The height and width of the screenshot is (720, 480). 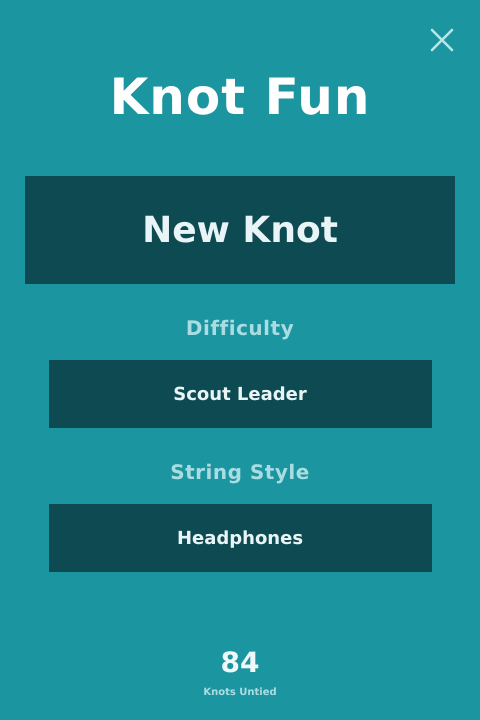 I want to click on close-icon, so click(x=442, y=40).